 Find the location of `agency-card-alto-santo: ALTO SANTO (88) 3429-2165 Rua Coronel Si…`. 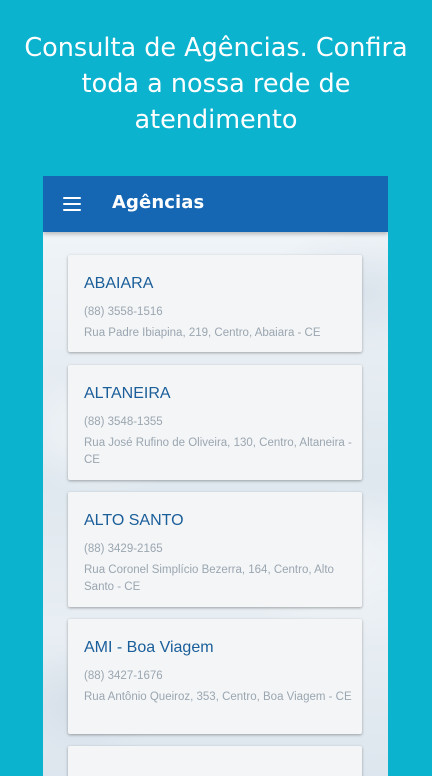

agency-card-alto-santo: ALTO SANTO (88) 3429-2165 Rua Coronel Si… is located at coordinates (215, 549).